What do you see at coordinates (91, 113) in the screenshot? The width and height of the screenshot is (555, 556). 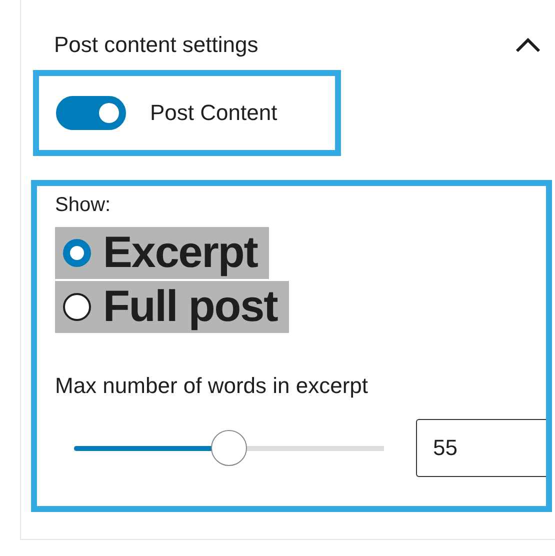 I see `toggle-switch` at bounding box center [91, 113].